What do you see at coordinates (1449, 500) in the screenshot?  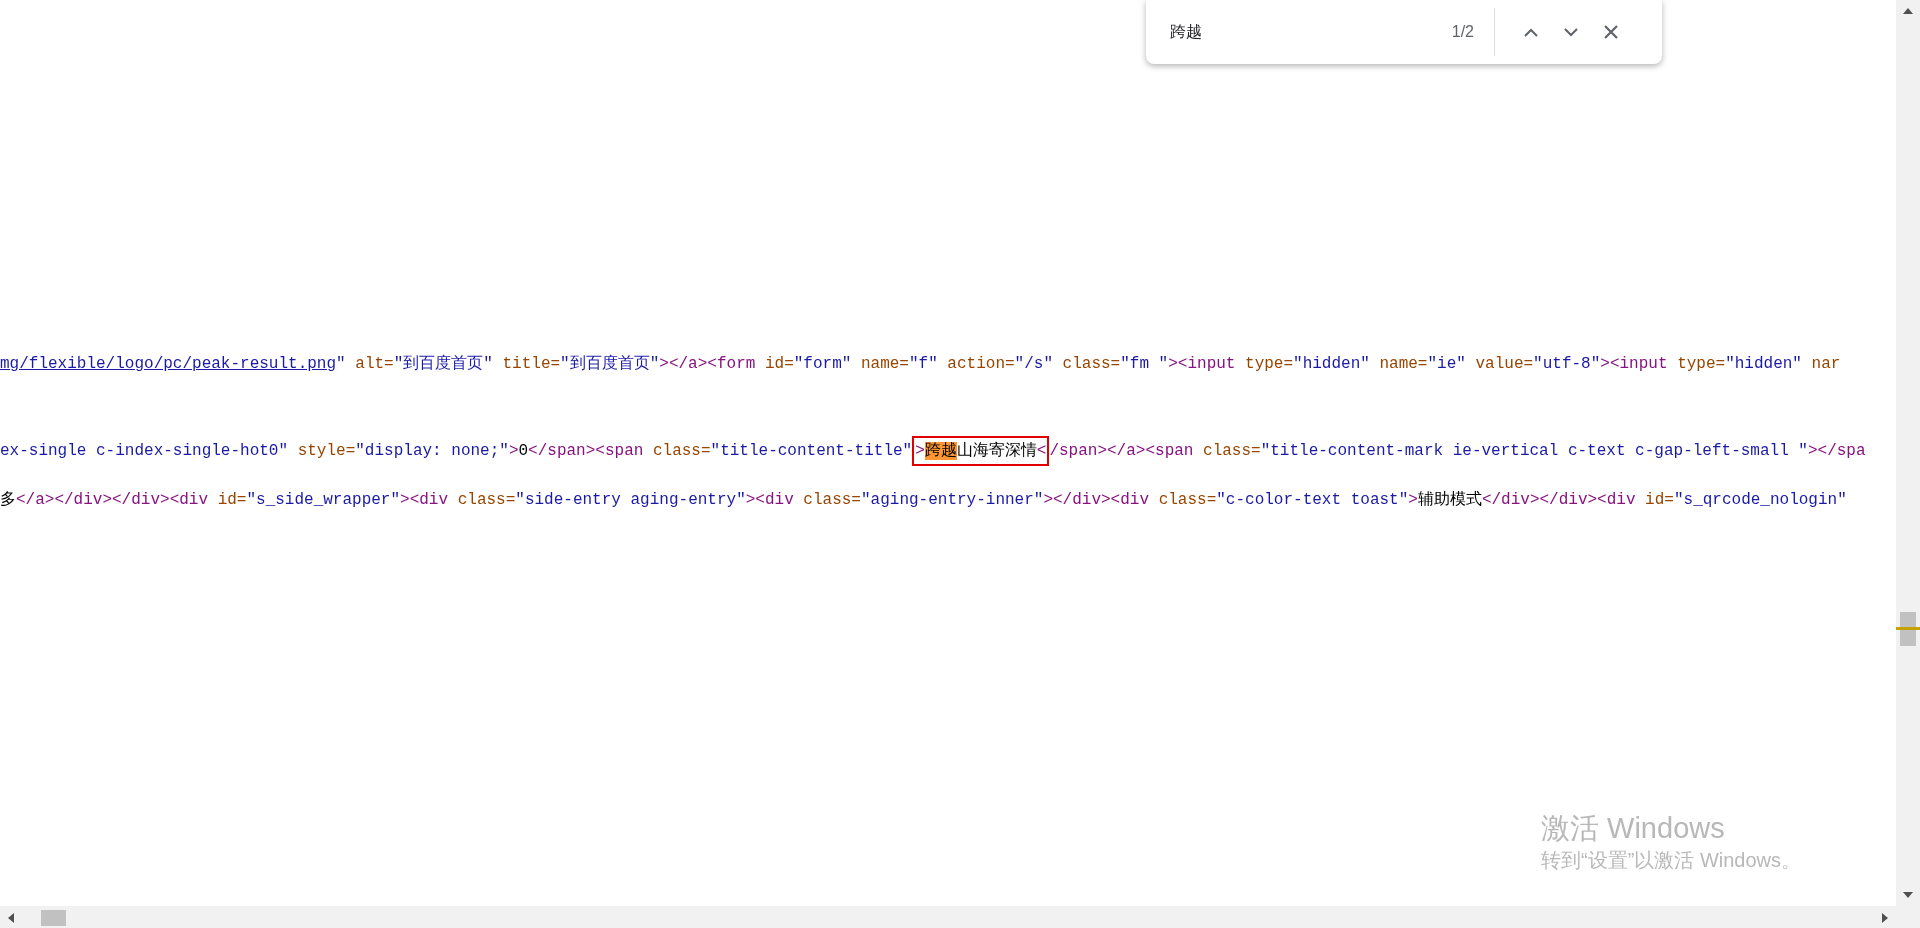 I see `code-token: 辅助模式` at bounding box center [1449, 500].